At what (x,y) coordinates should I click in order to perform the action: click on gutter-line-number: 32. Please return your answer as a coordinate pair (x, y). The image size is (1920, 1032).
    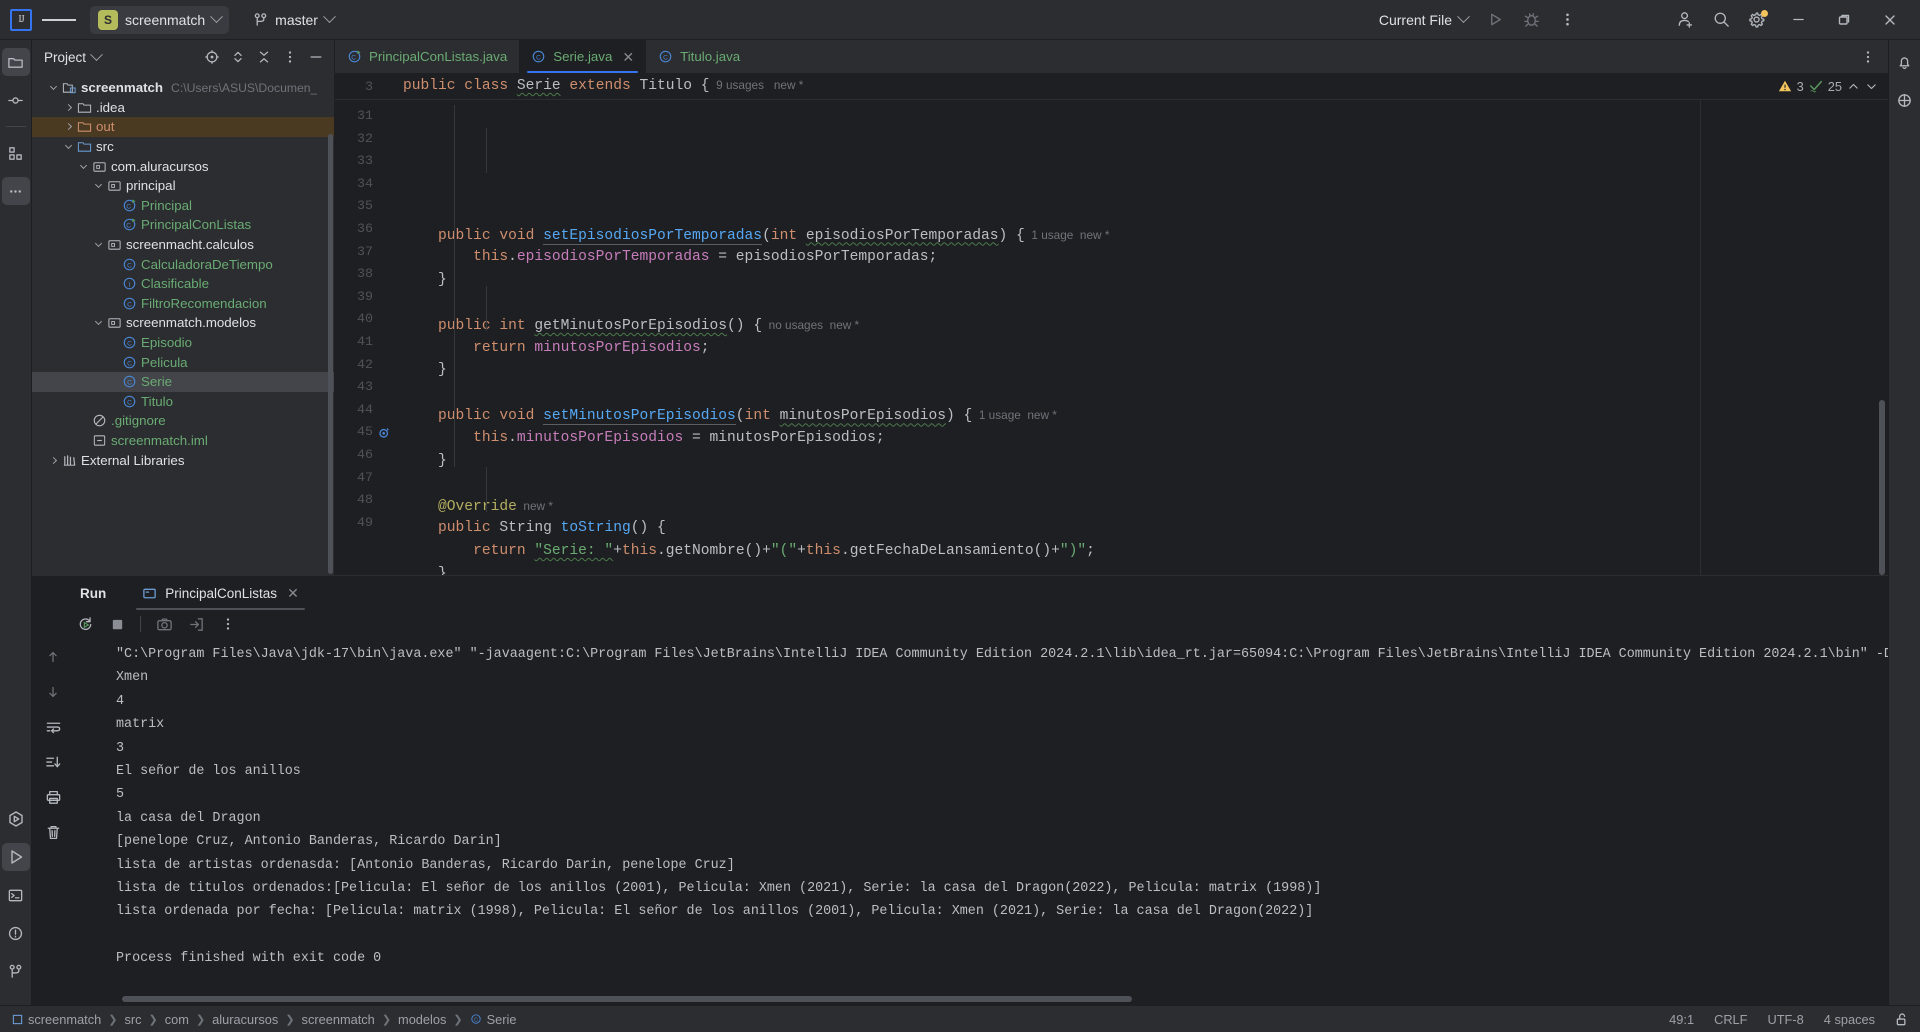
    Looking at the image, I should click on (358, 139).